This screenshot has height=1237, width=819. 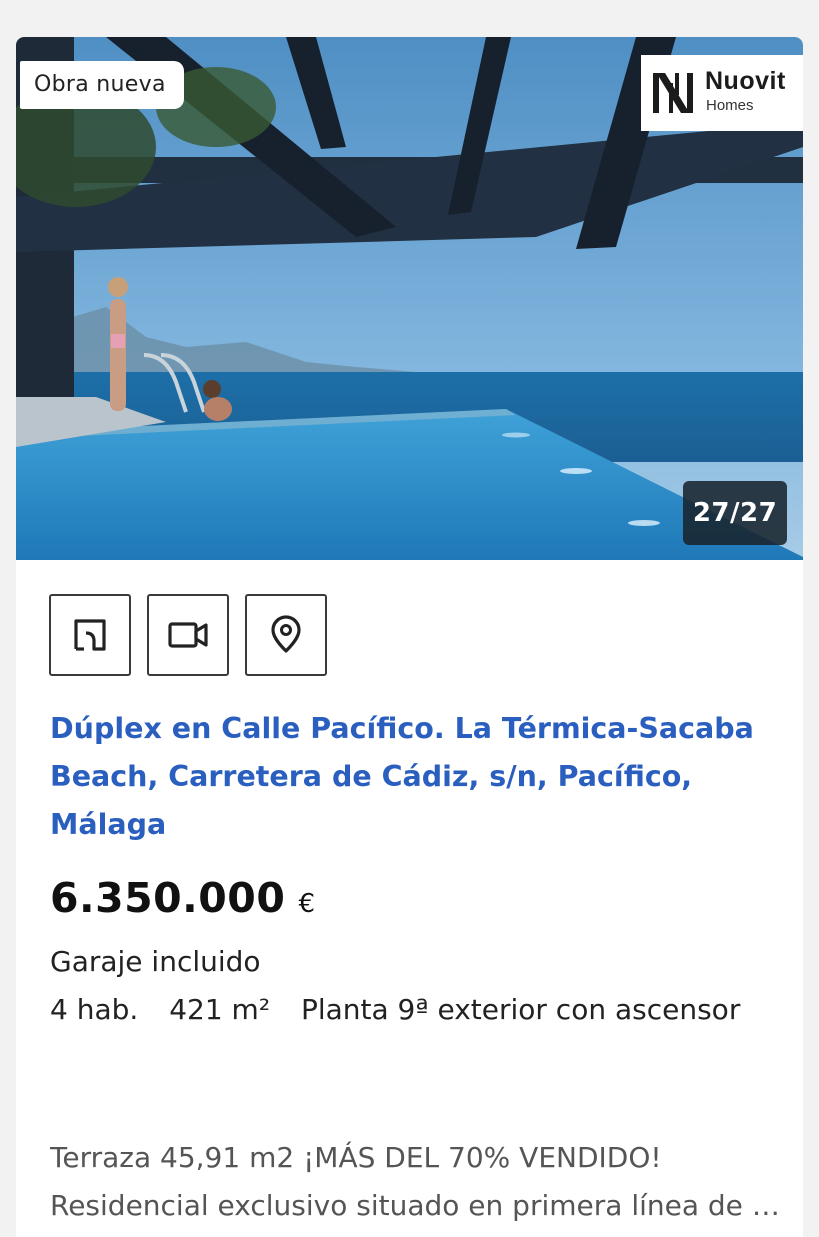 What do you see at coordinates (735, 513) in the screenshot?
I see `photo-counter: 27/27` at bounding box center [735, 513].